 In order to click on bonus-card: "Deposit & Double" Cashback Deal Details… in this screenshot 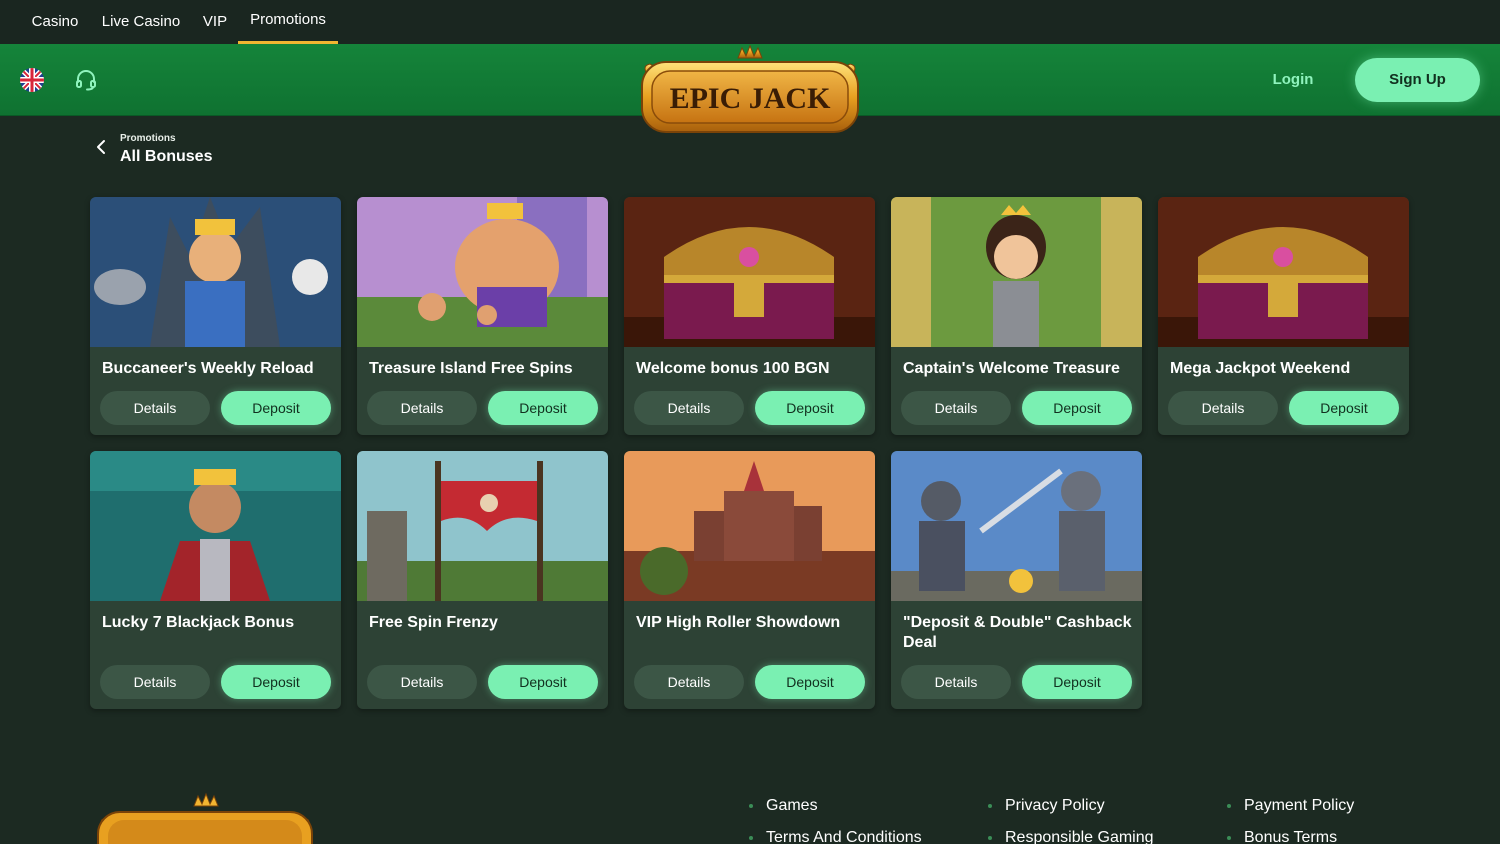, I will do `click(1016, 580)`.